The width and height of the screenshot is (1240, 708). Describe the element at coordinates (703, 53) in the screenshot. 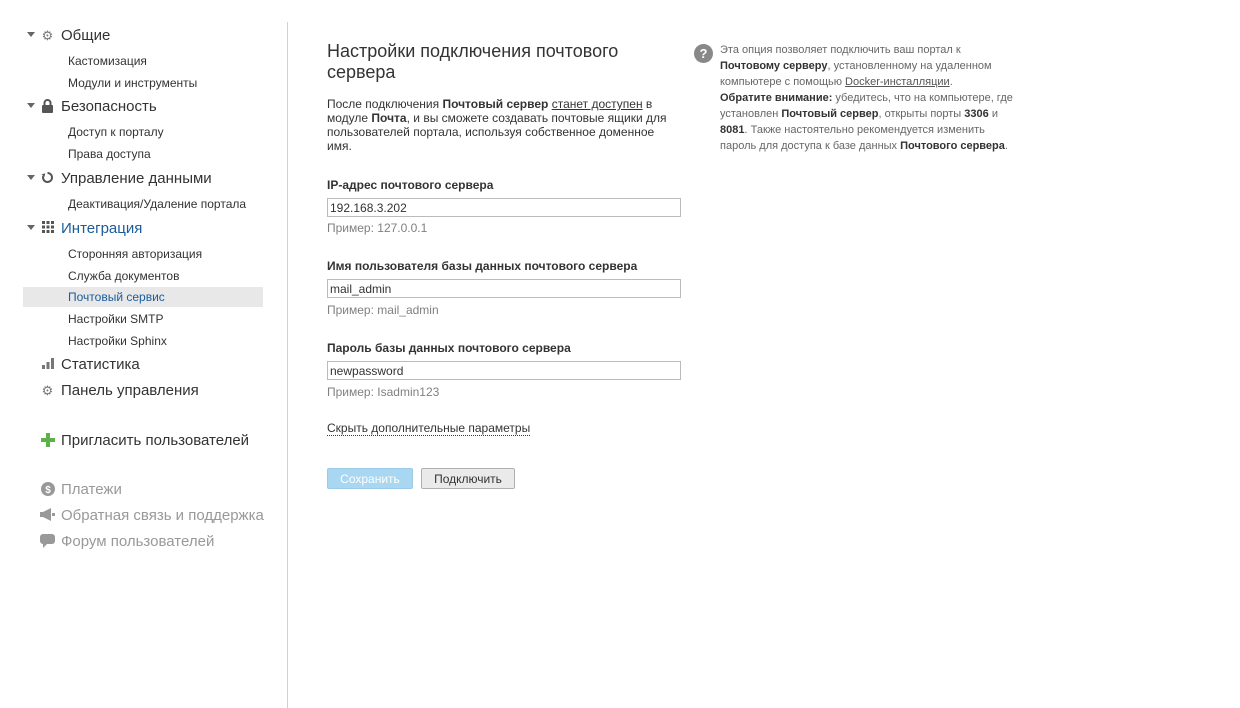

I see `question-icon: ?` at that location.